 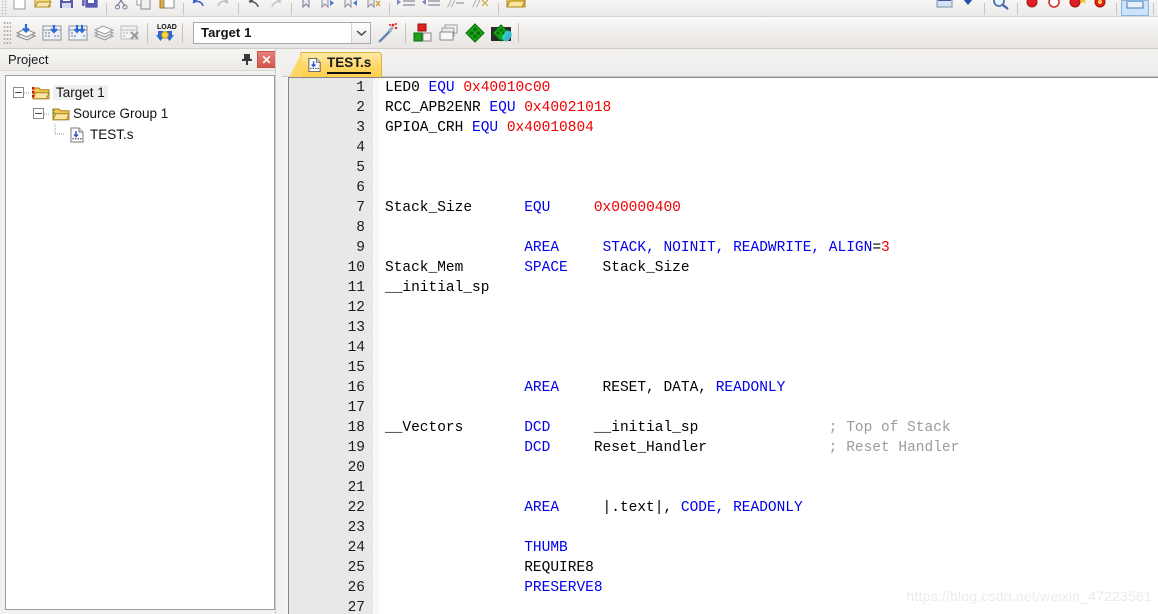 What do you see at coordinates (723, 288) in the screenshot?
I see `code-line: 11 __initial_sp` at bounding box center [723, 288].